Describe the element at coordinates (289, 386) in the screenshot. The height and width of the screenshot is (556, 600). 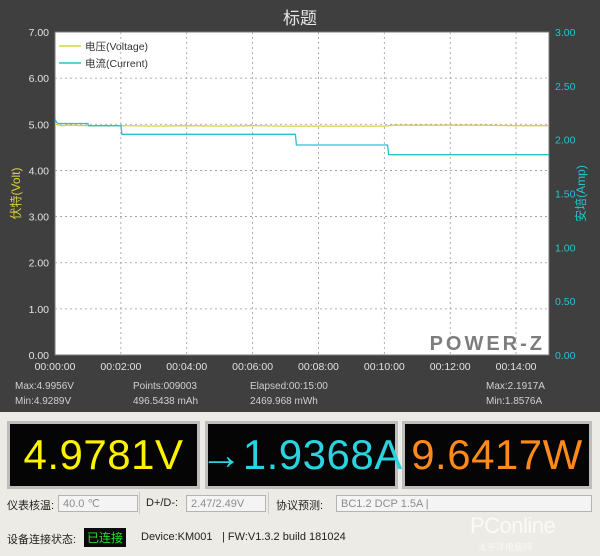
I see `elapsed-stat: Elapsed:00:15:00` at that location.